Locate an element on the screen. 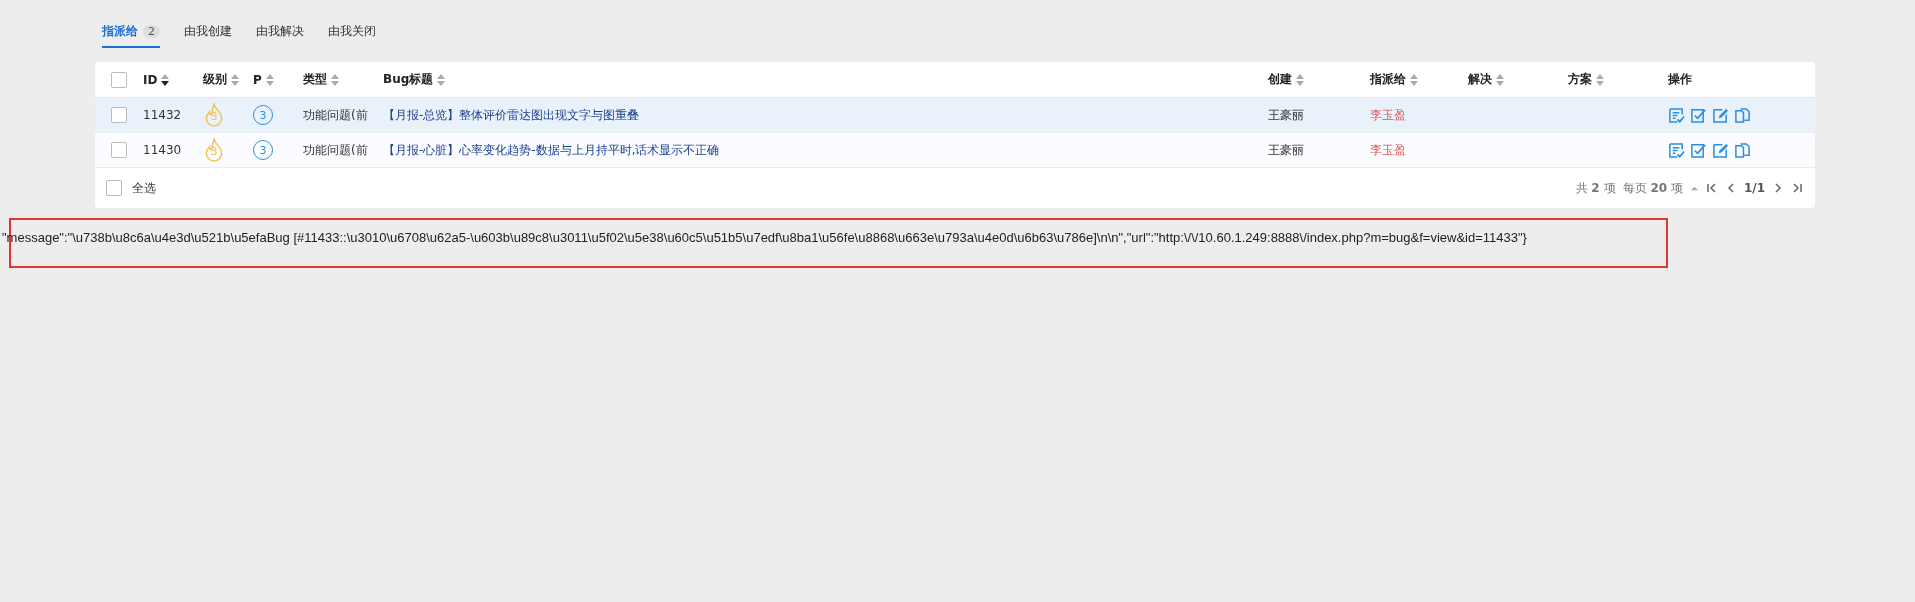 The image size is (1915, 602). last-page-icon is located at coordinates (1797, 188).